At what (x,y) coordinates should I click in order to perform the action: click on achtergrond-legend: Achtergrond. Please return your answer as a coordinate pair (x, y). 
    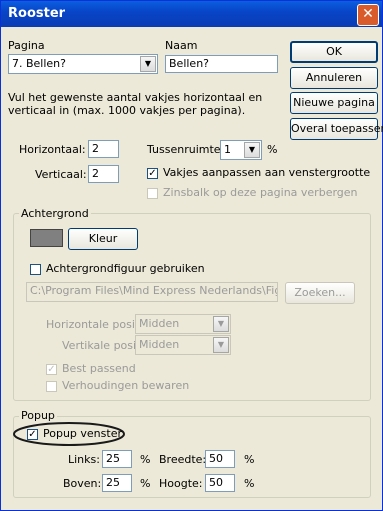
    Looking at the image, I should click on (55, 213).